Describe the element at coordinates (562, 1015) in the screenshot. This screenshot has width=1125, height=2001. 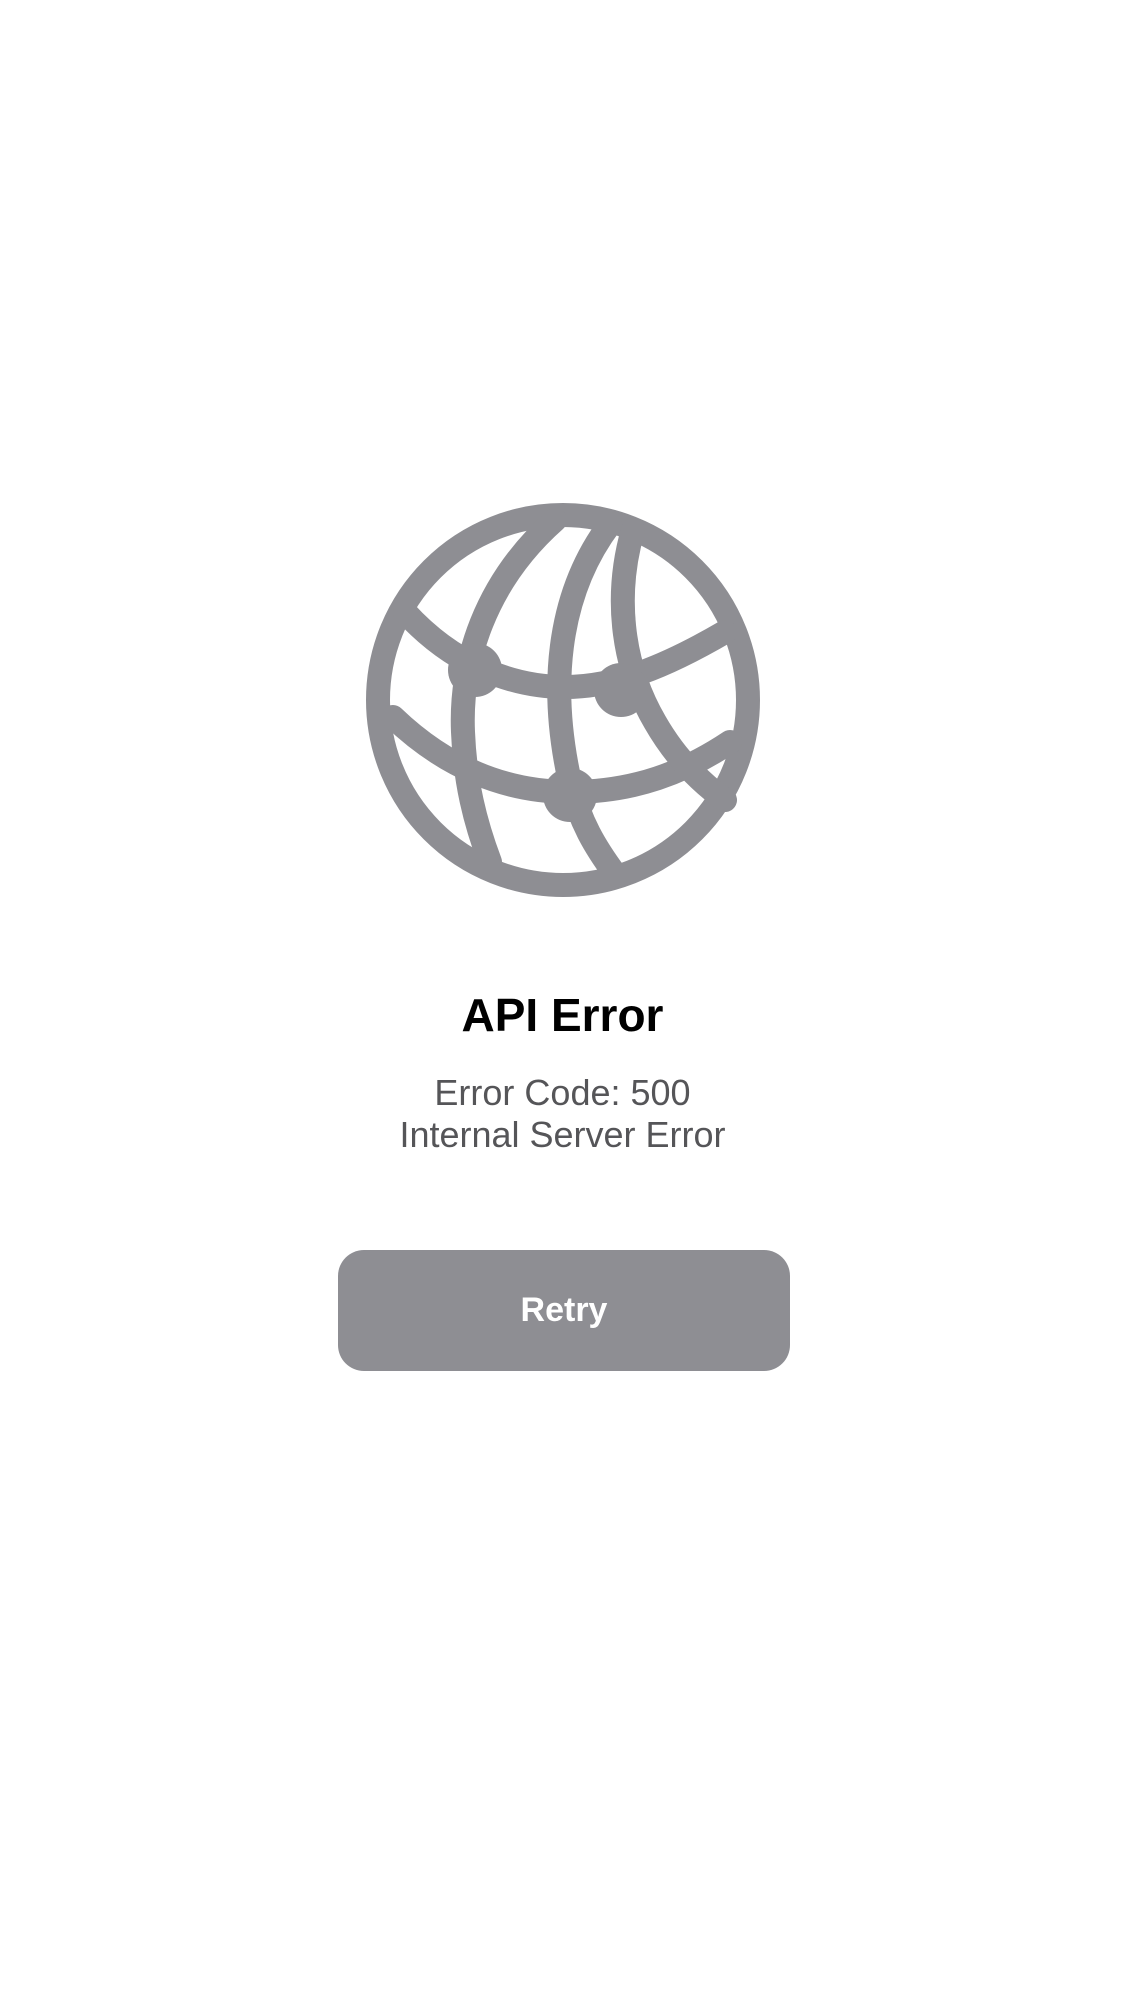
I see `error-title: API Error` at that location.